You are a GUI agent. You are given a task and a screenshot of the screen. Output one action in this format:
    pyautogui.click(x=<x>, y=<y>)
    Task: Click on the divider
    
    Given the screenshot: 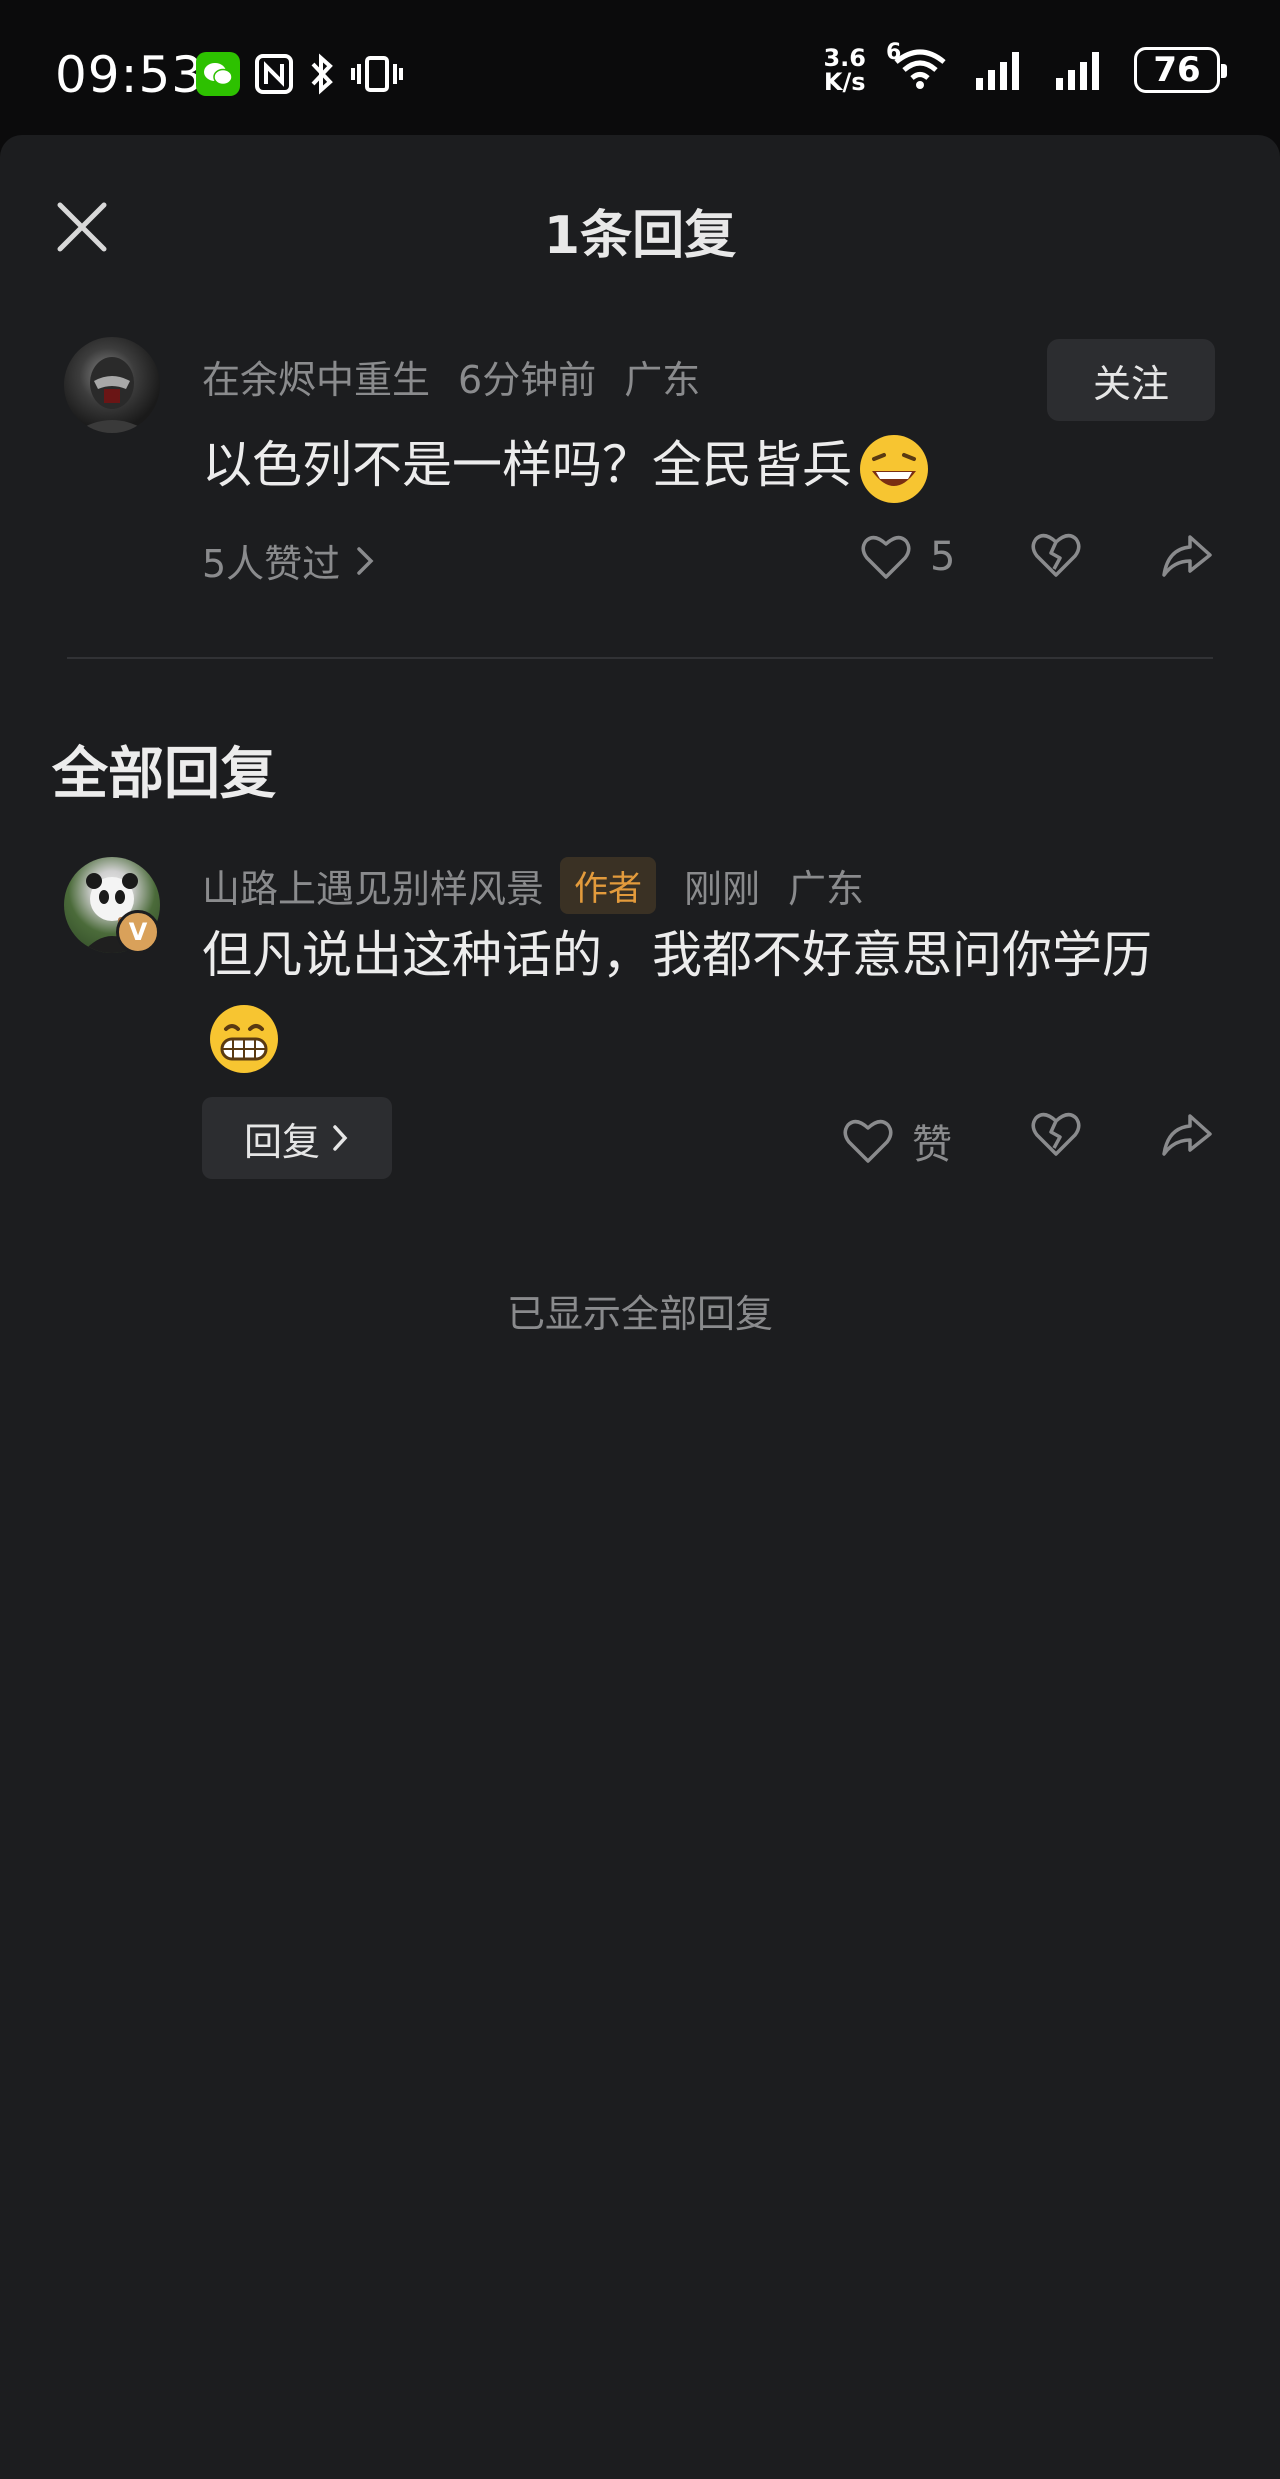 What is the action you would take?
    pyautogui.click(x=640, y=658)
    